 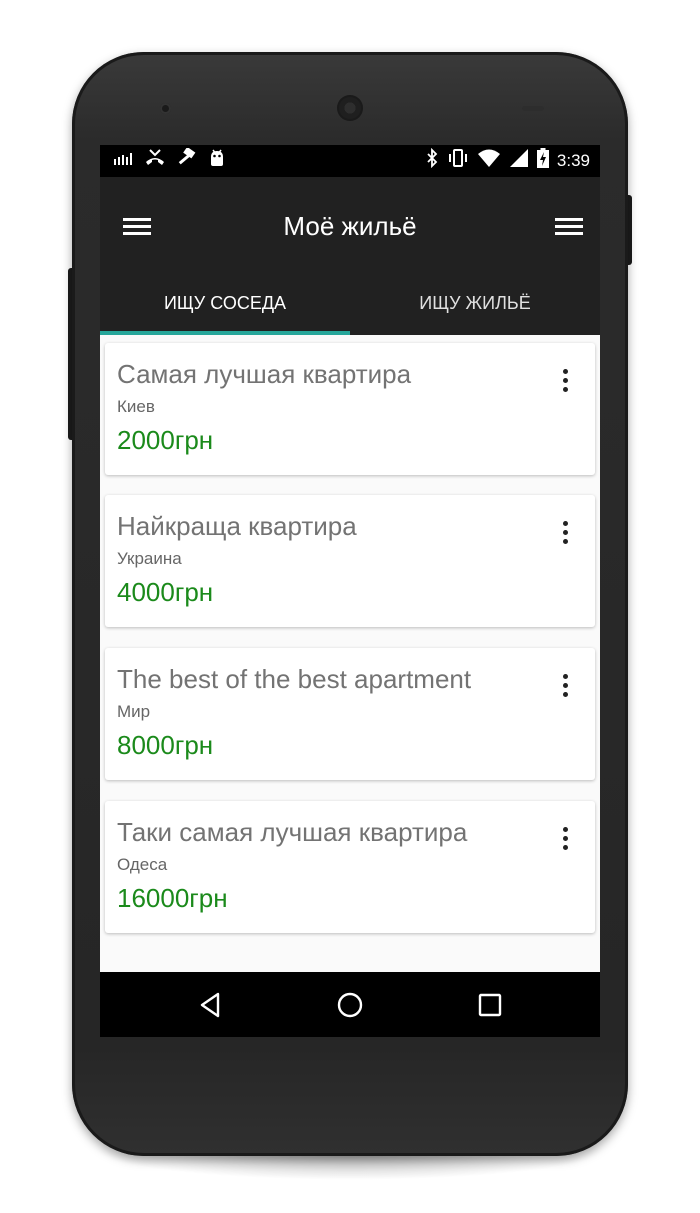 I want to click on home-icon, so click(x=350, y=1005).